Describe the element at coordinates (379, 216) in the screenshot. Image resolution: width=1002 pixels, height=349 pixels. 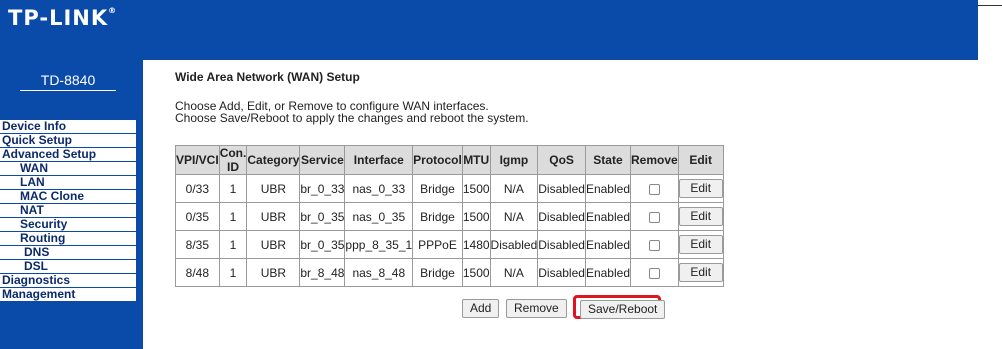
I see `table-cell: nas_0_35` at that location.